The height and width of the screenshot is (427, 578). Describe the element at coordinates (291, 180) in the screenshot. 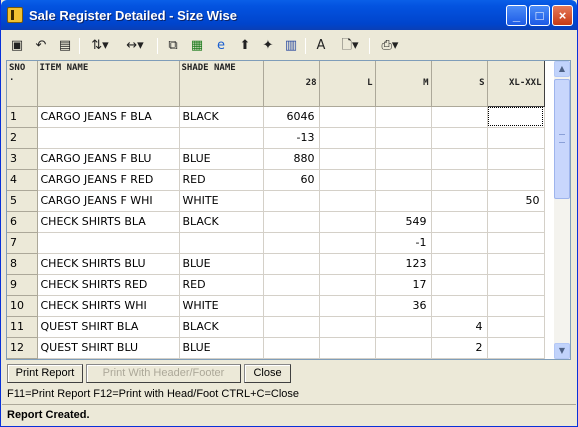

I see `size-28-cell: 60` at that location.